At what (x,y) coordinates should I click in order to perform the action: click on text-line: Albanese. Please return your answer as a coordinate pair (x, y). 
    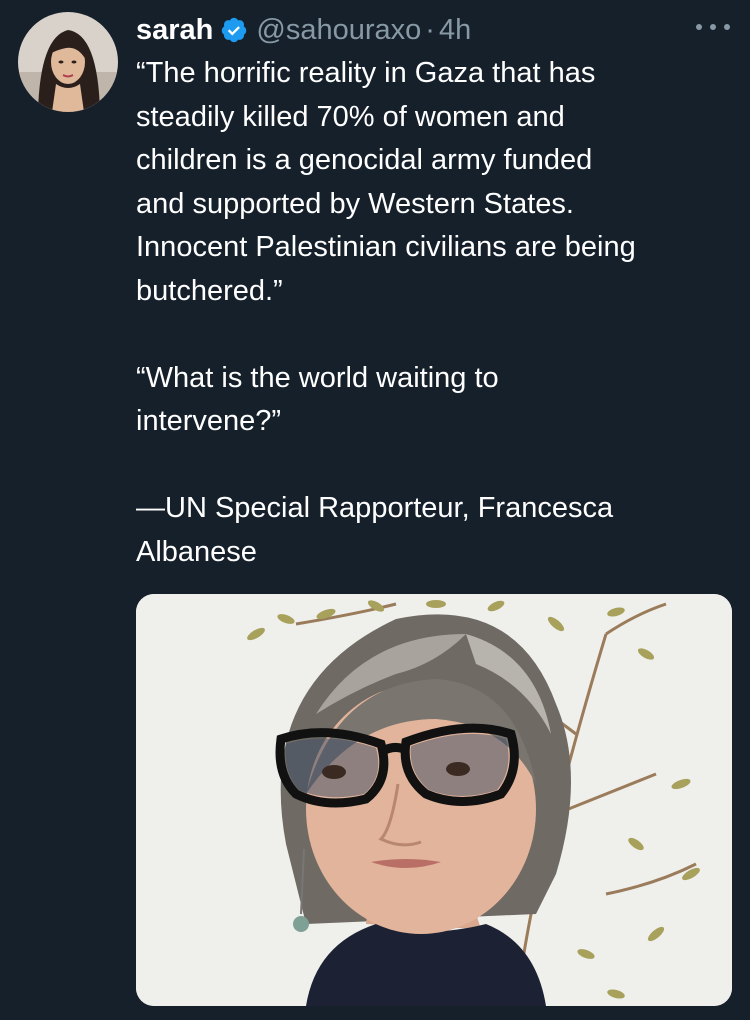
    Looking at the image, I should click on (196, 551).